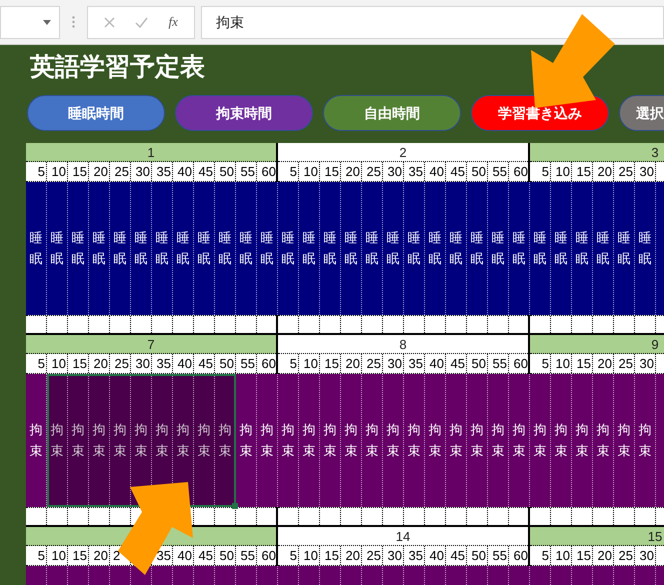 Image resolution: width=664 pixels, height=585 pixels. I want to click on insert-function-button: fx, so click(173, 22).